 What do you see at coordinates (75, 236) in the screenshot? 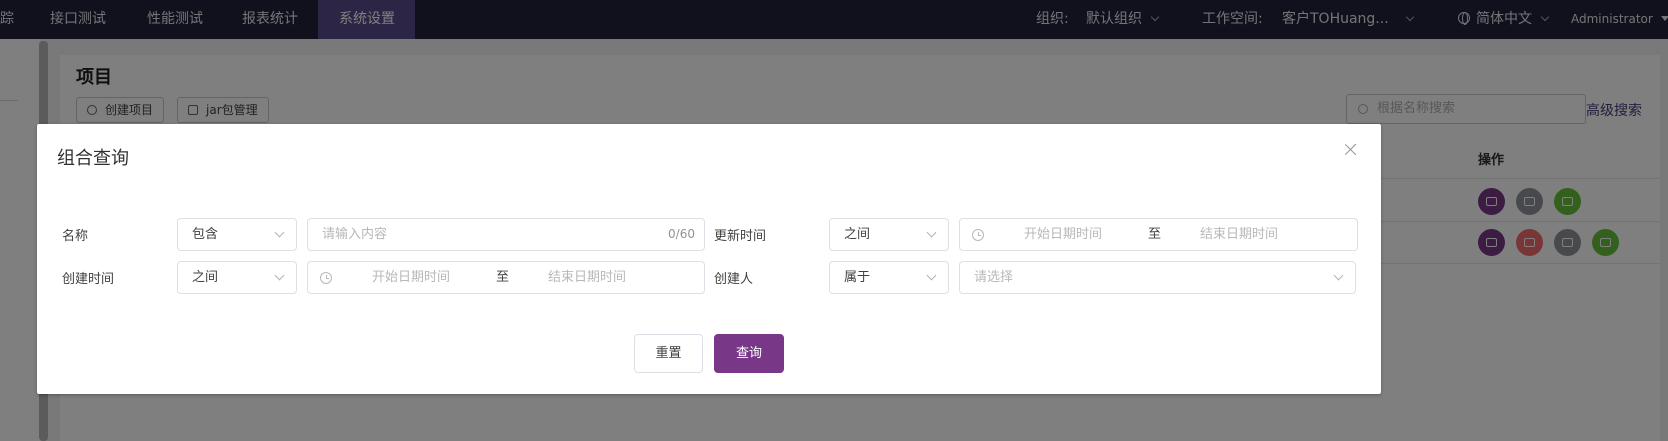
I see `name-label: 名称` at bounding box center [75, 236].